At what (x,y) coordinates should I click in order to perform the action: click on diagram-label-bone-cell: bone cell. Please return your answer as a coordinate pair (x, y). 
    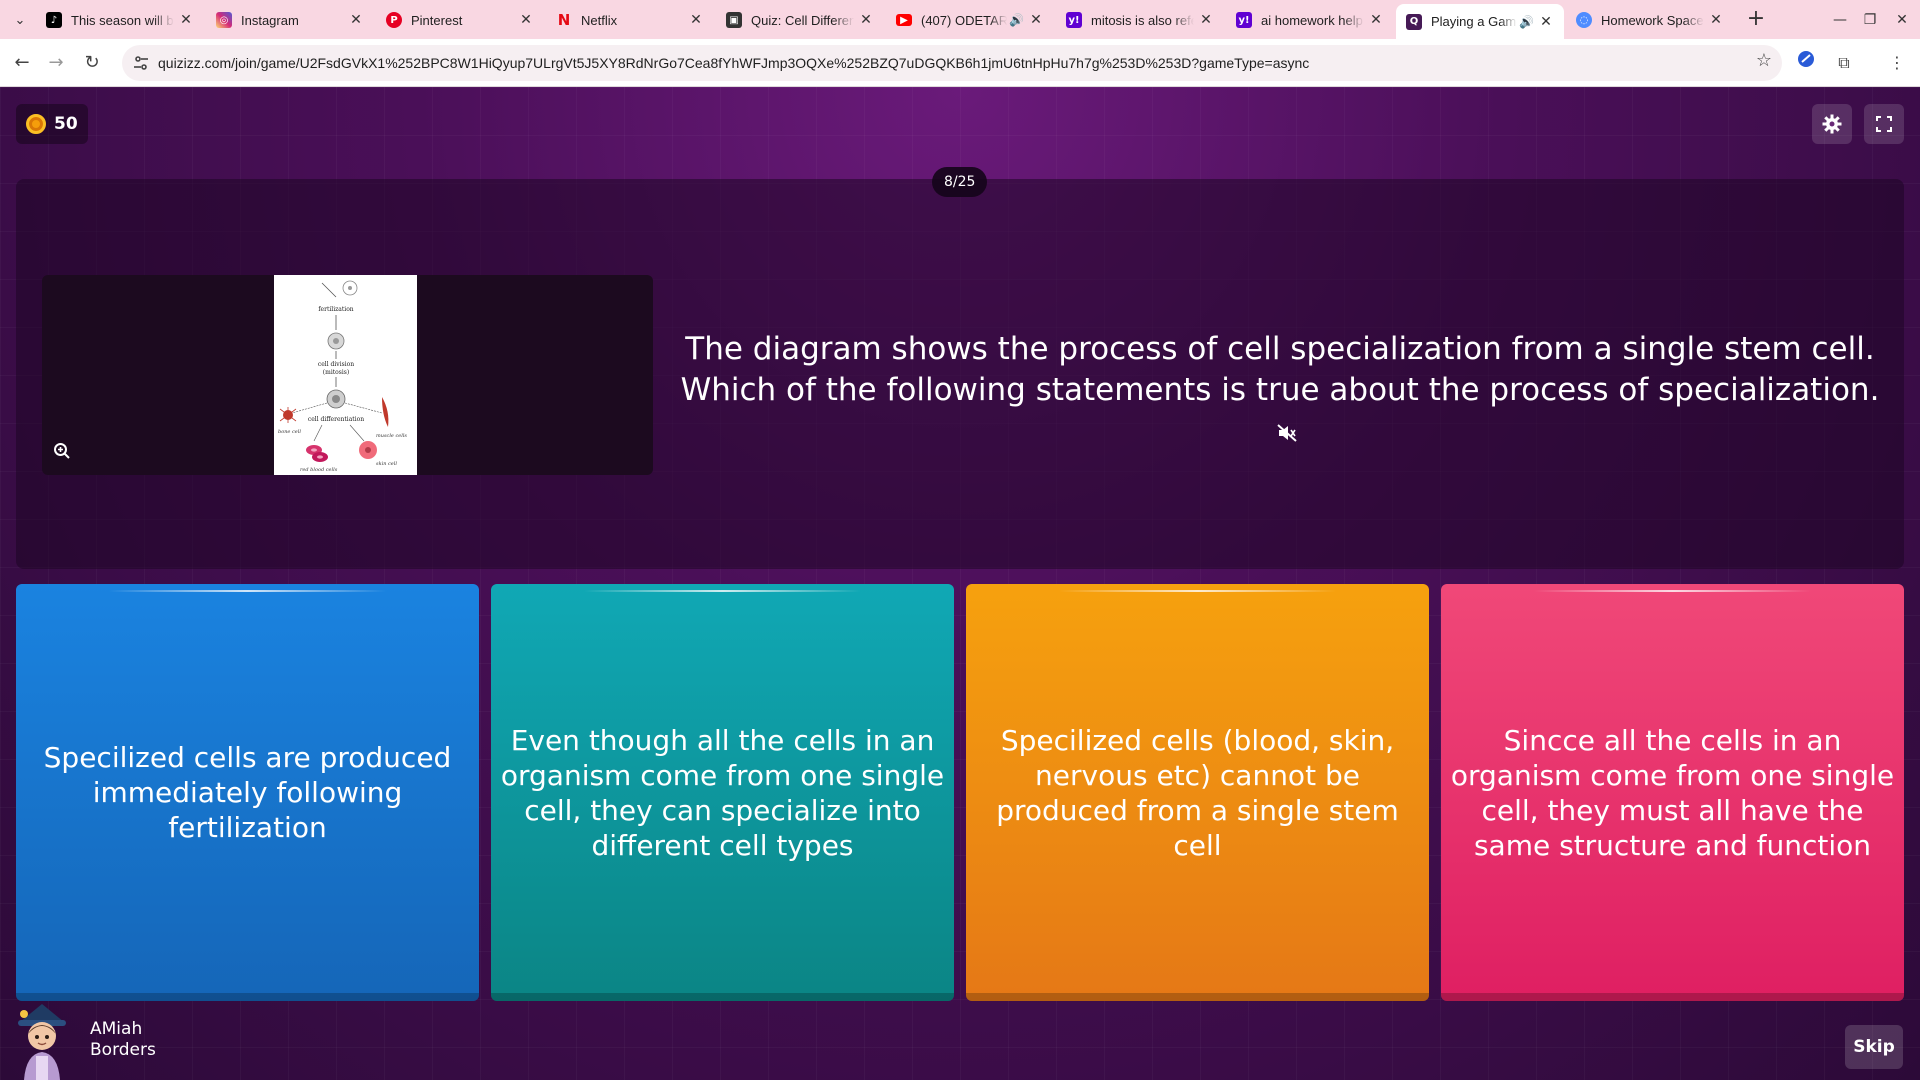
    Looking at the image, I should click on (289, 432).